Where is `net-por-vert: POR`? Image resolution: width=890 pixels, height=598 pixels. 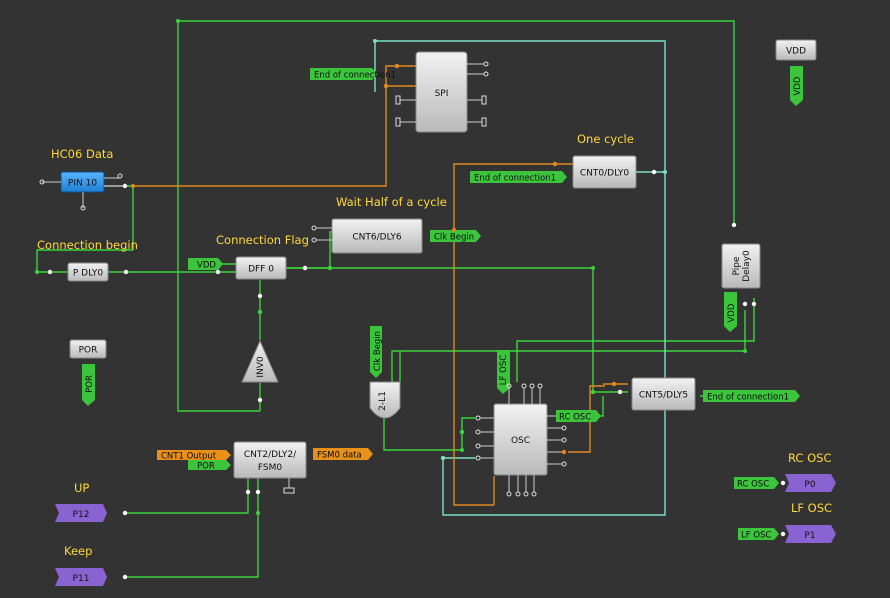
net-por-vert: POR is located at coordinates (88, 385).